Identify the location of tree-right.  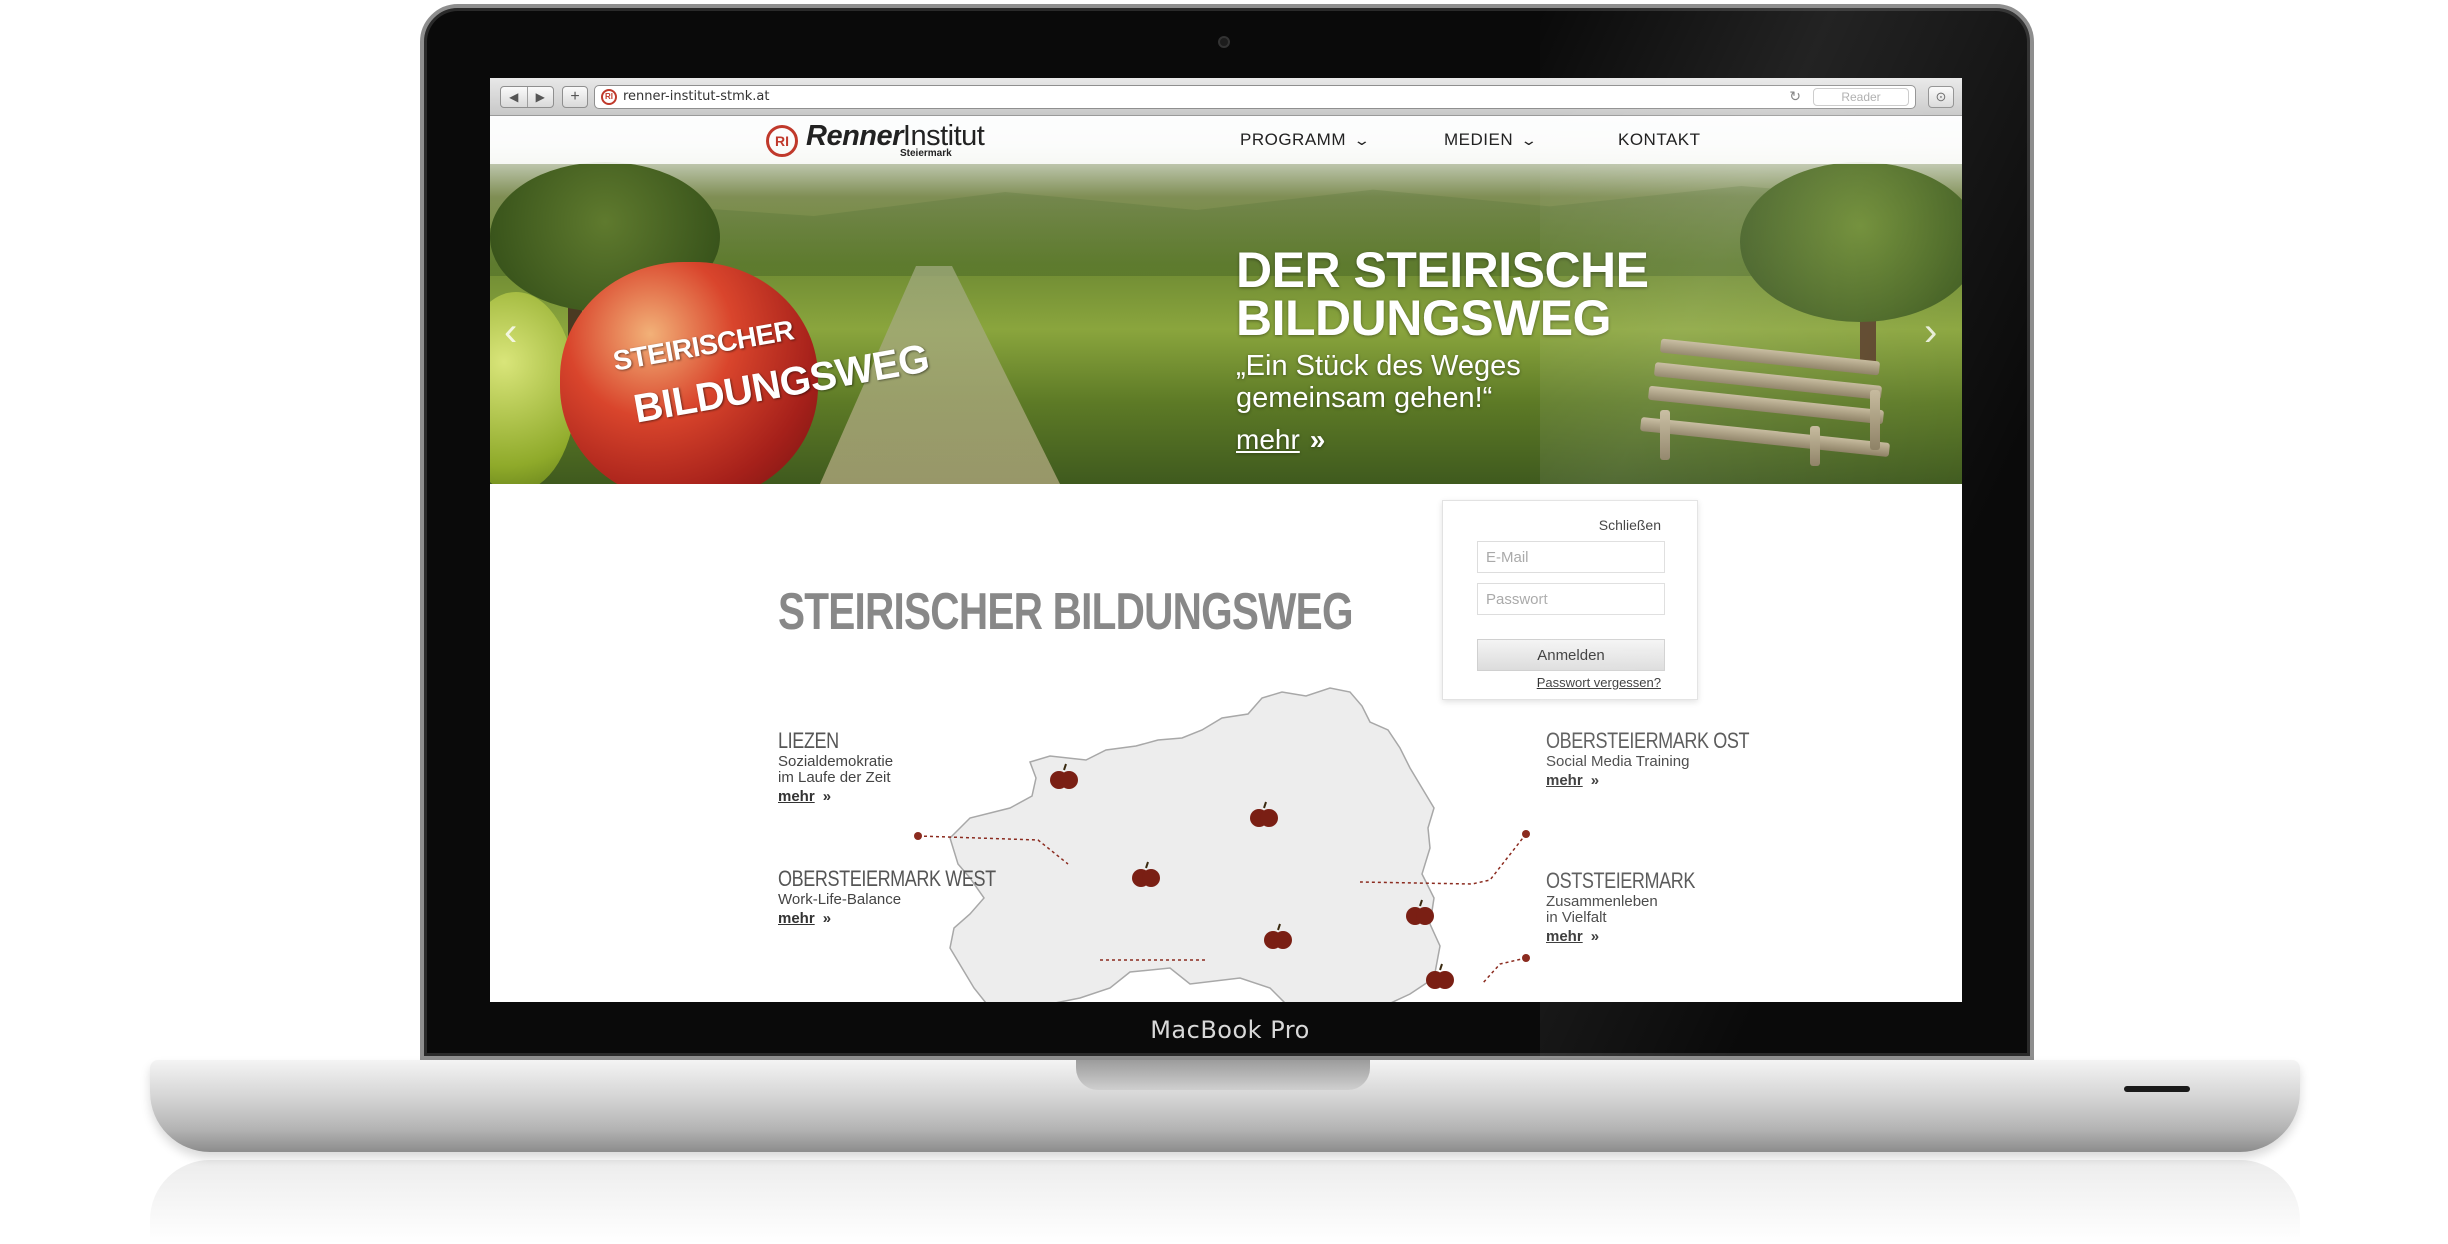
(1851, 242).